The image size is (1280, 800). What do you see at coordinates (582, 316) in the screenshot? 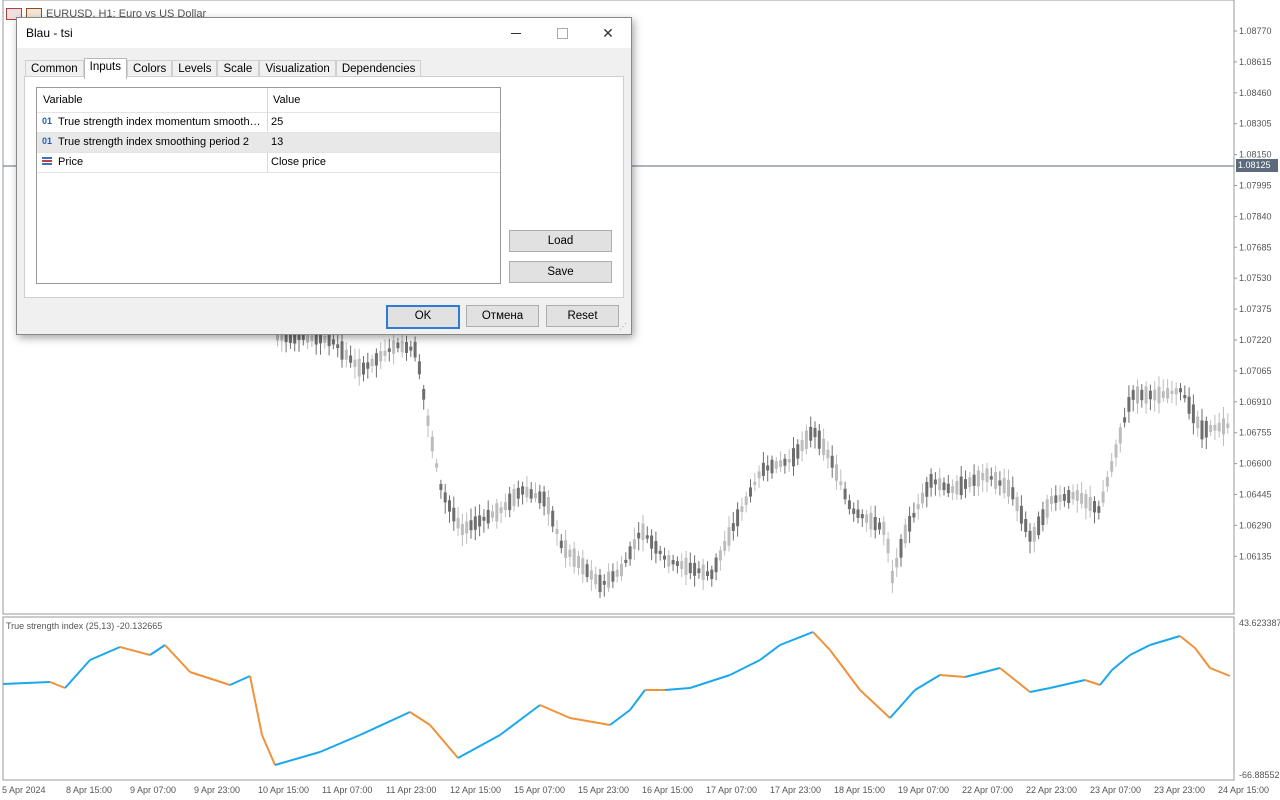
I see `reset-button: Reset` at bounding box center [582, 316].